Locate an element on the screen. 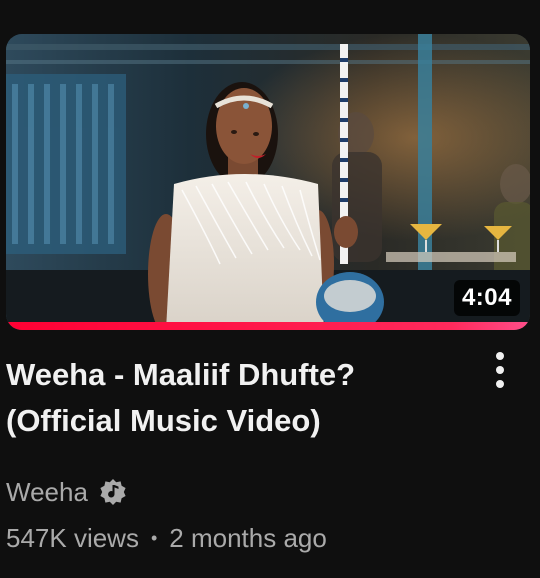 The image size is (540, 578). more-vert-icon is located at coordinates (500, 370).